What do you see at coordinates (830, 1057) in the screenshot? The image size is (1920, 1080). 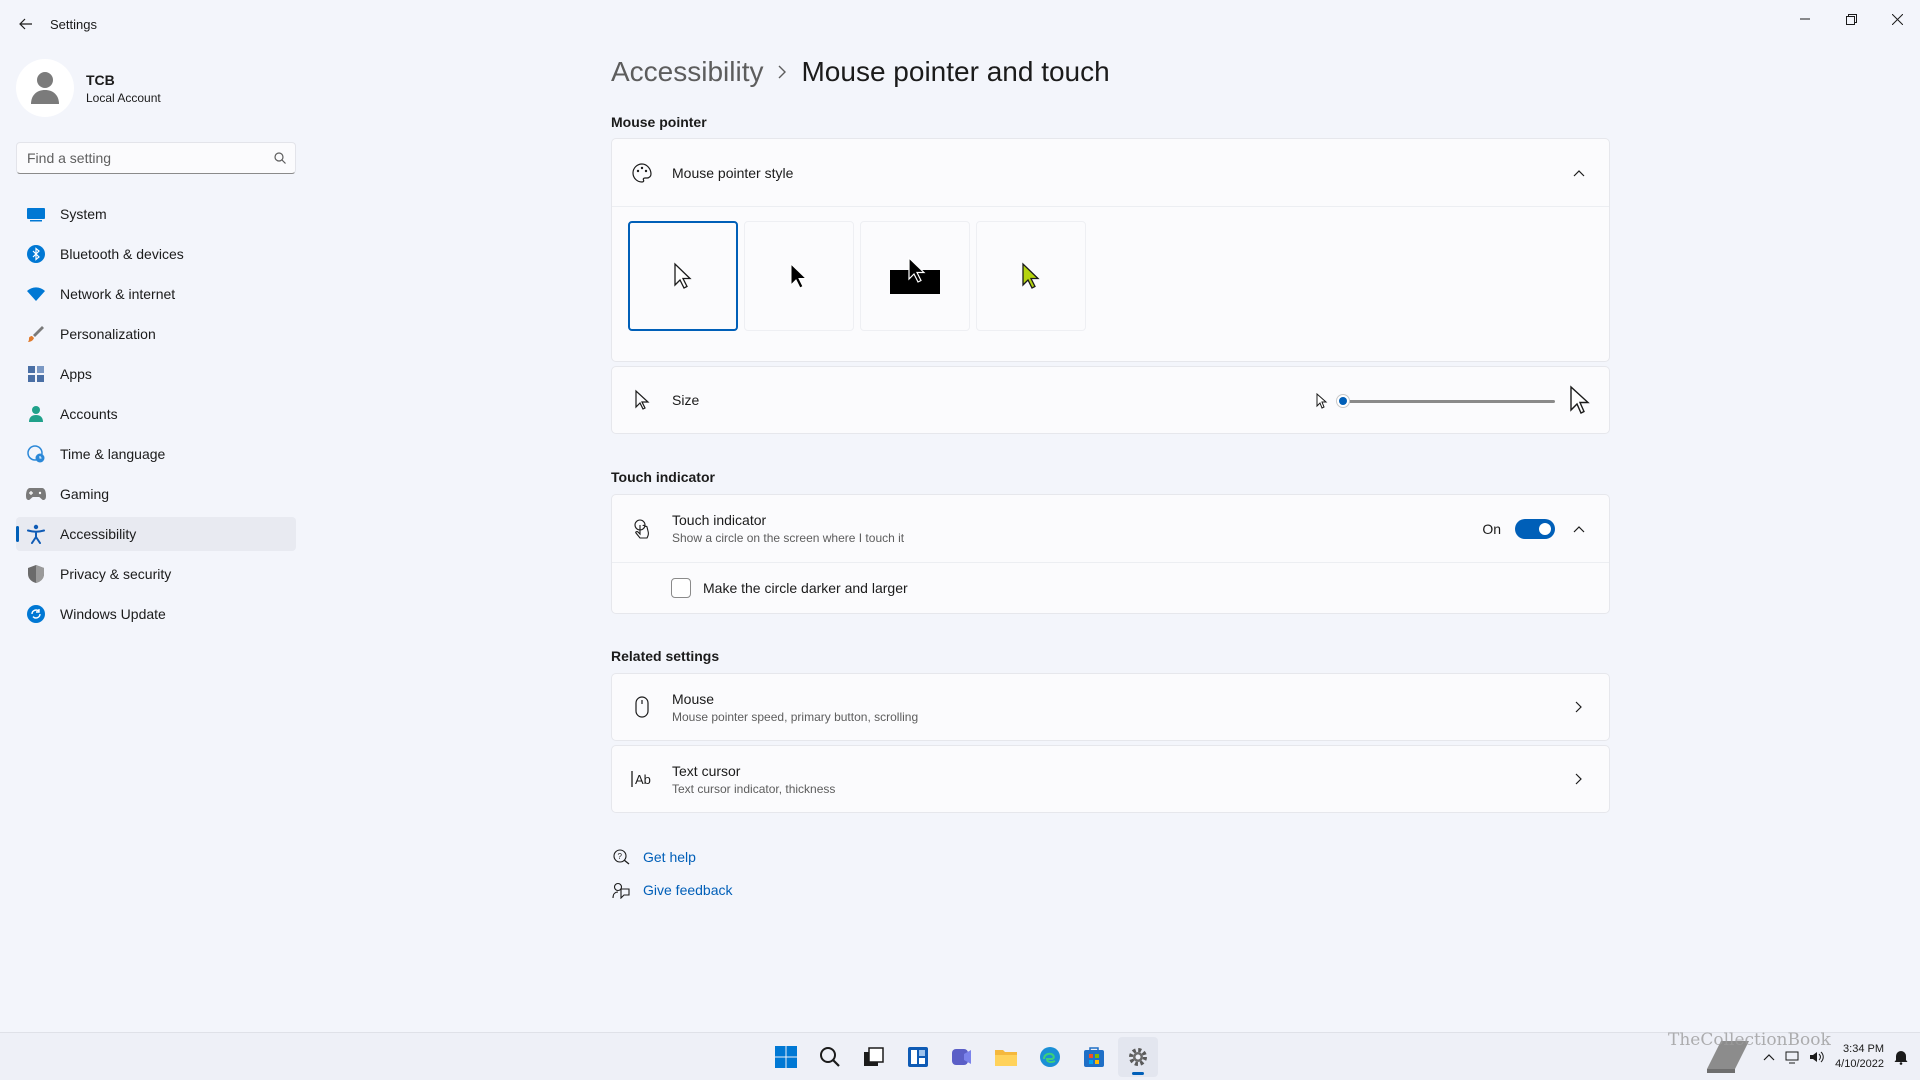 I see `taskbar-search-button` at bounding box center [830, 1057].